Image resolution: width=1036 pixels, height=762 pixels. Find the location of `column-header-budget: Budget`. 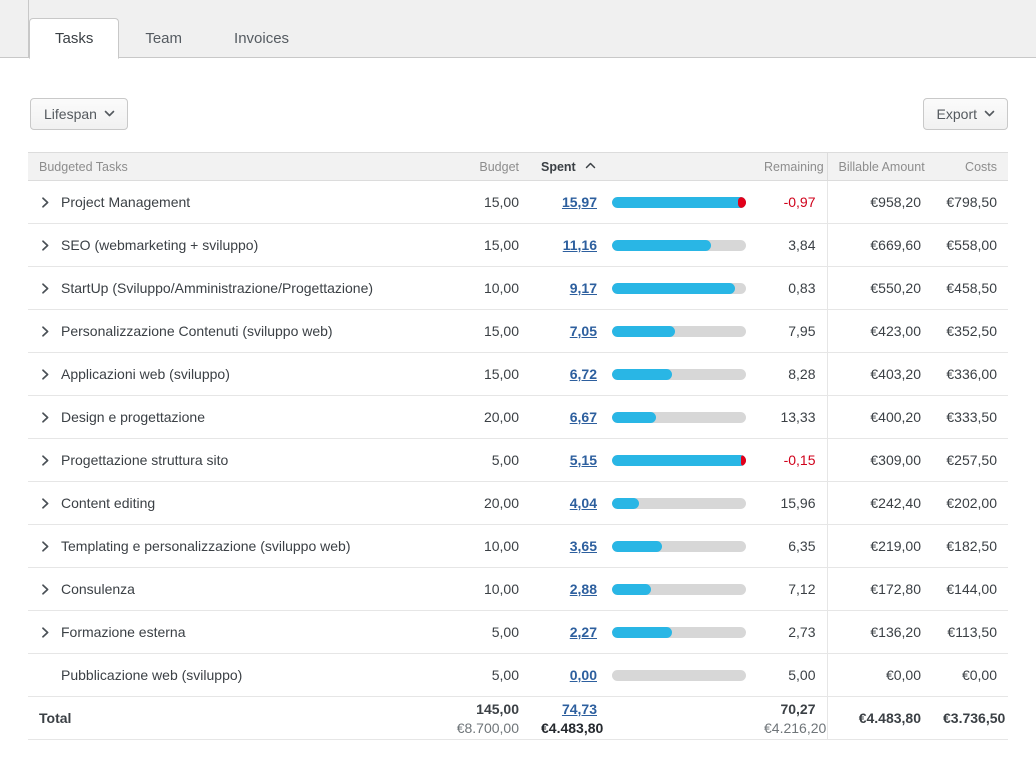

column-header-budget: Budget is located at coordinates (484, 166).